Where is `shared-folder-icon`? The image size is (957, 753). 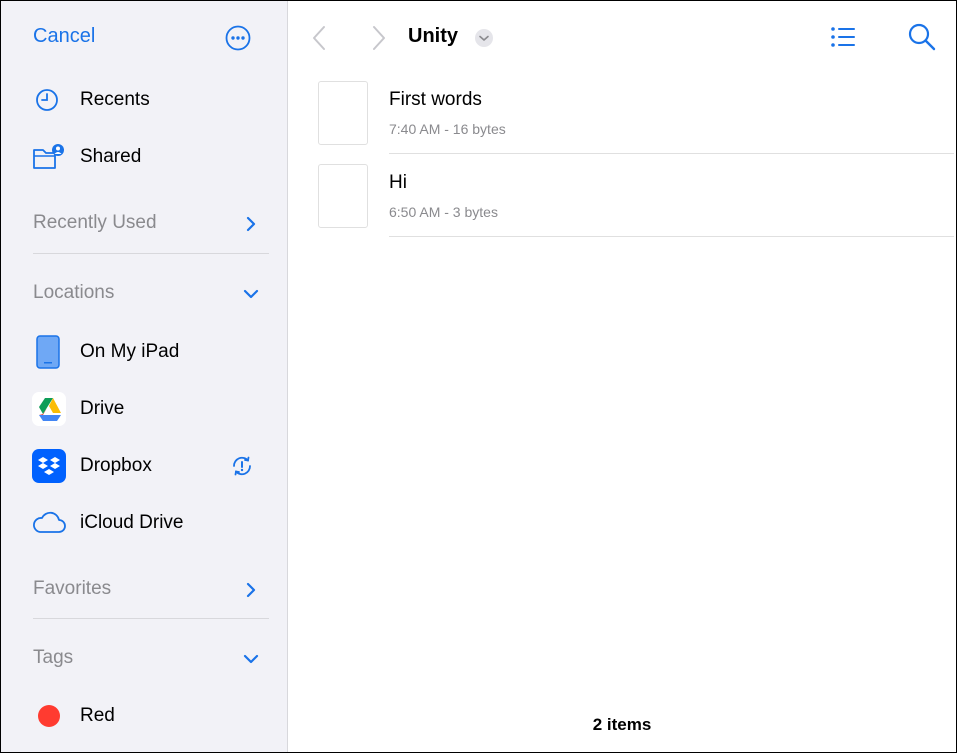 shared-folder-icon is located at coordinates (48, 156).